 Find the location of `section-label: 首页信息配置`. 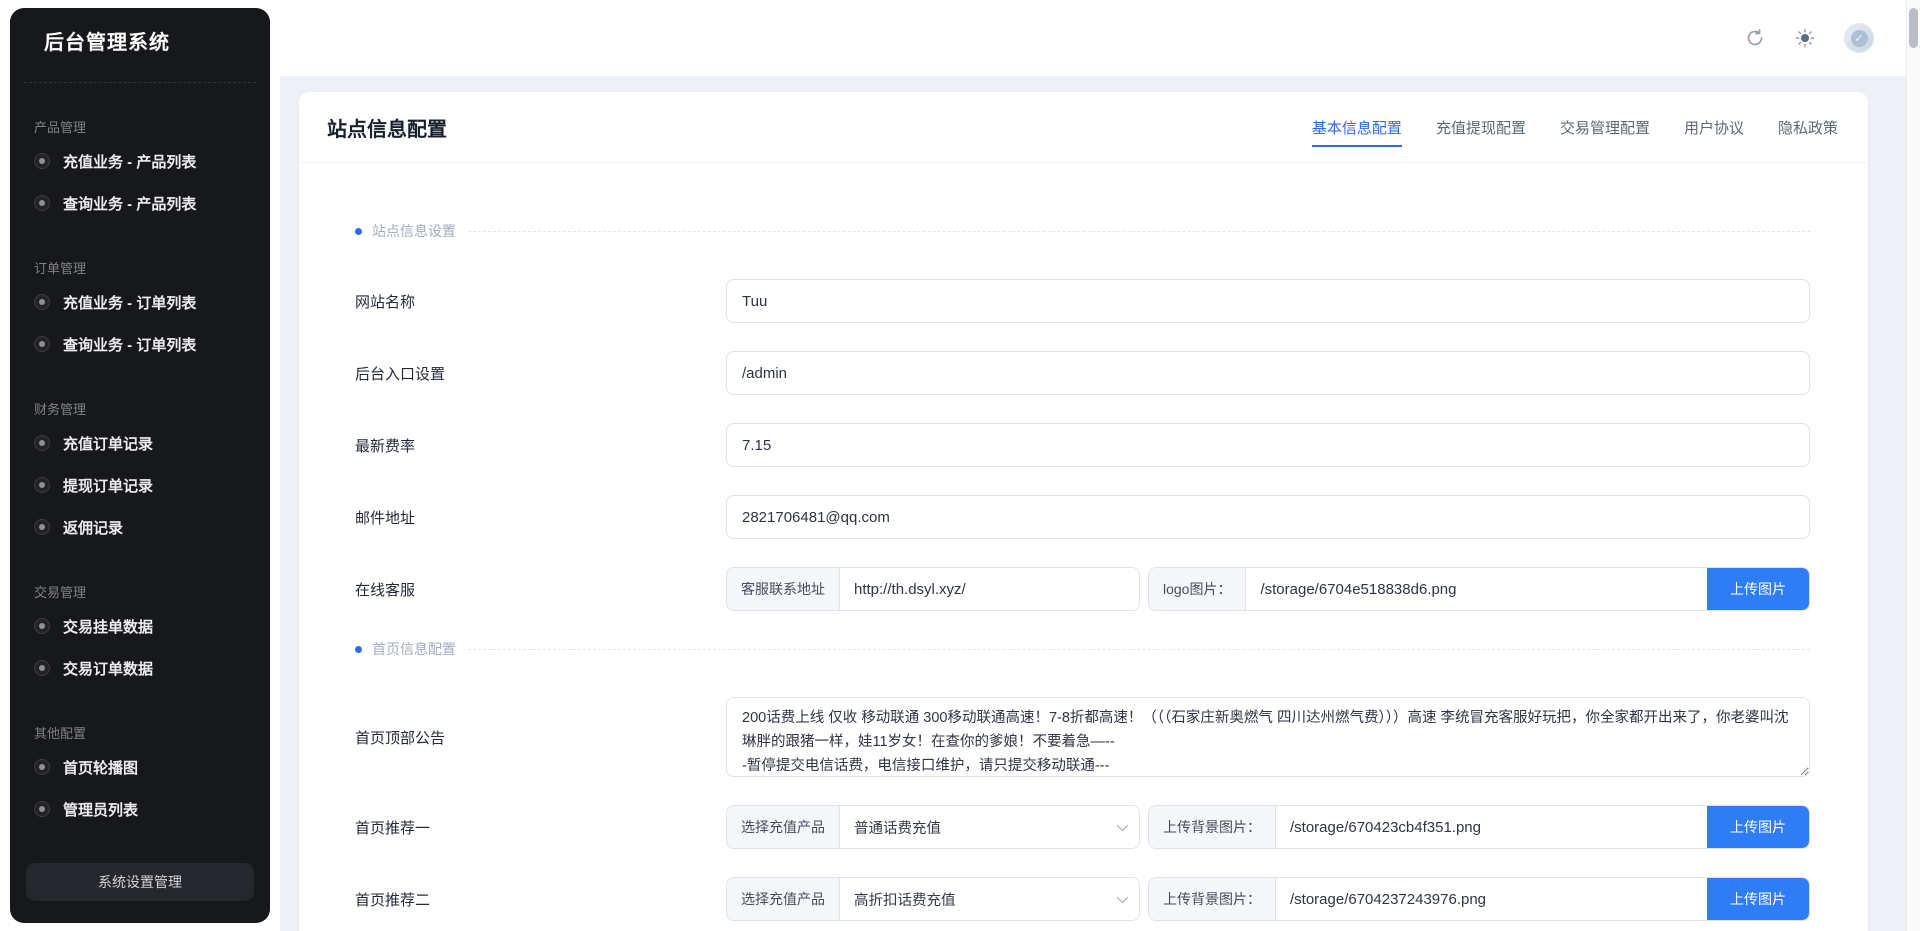

section-label: 首页信息配置 is located at coordinates (414, 649).